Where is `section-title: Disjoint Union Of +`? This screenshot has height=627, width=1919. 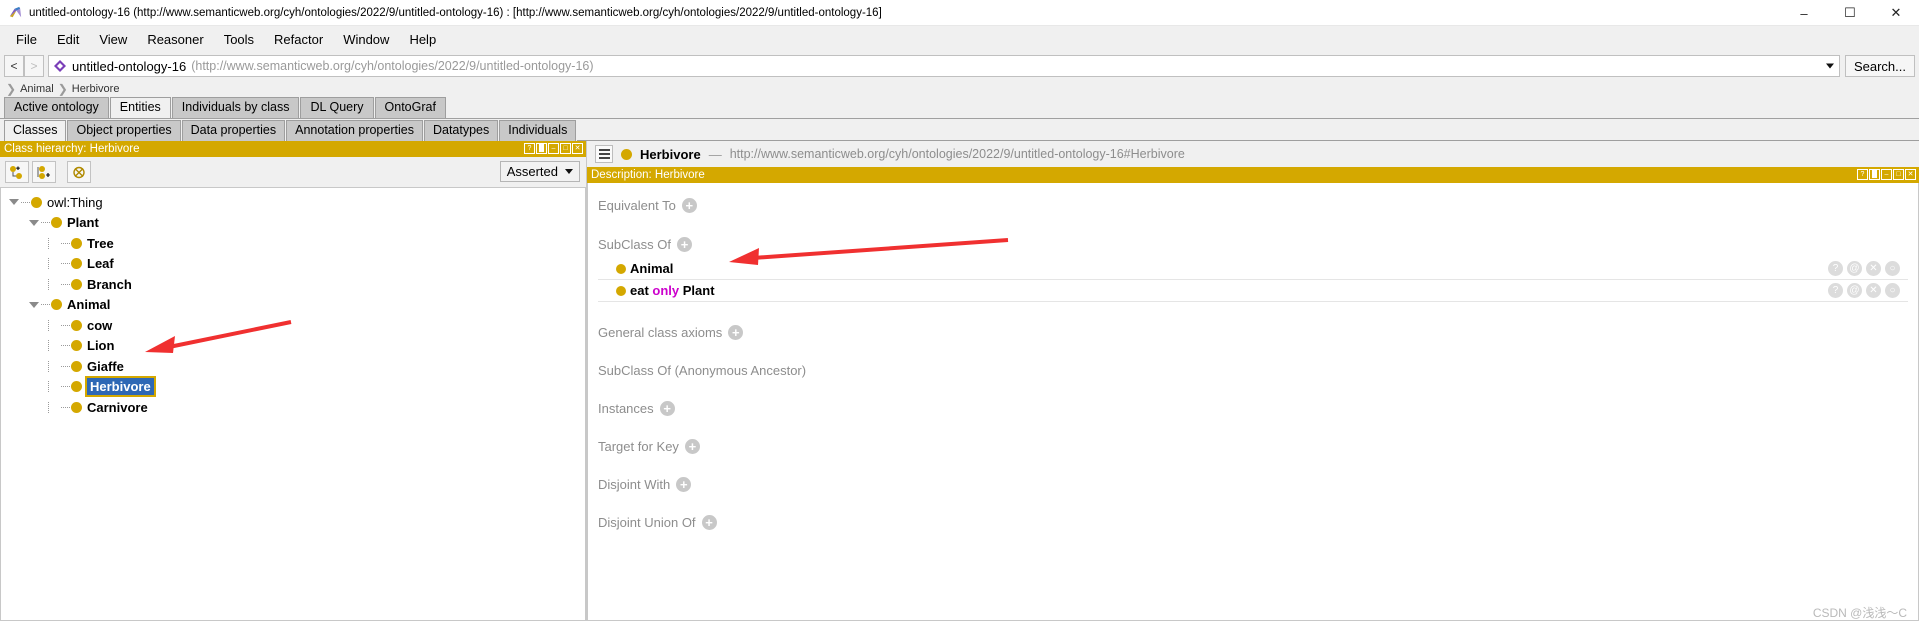 section-title: Disjoint Union Of + is located at coordinates (1258, 522).